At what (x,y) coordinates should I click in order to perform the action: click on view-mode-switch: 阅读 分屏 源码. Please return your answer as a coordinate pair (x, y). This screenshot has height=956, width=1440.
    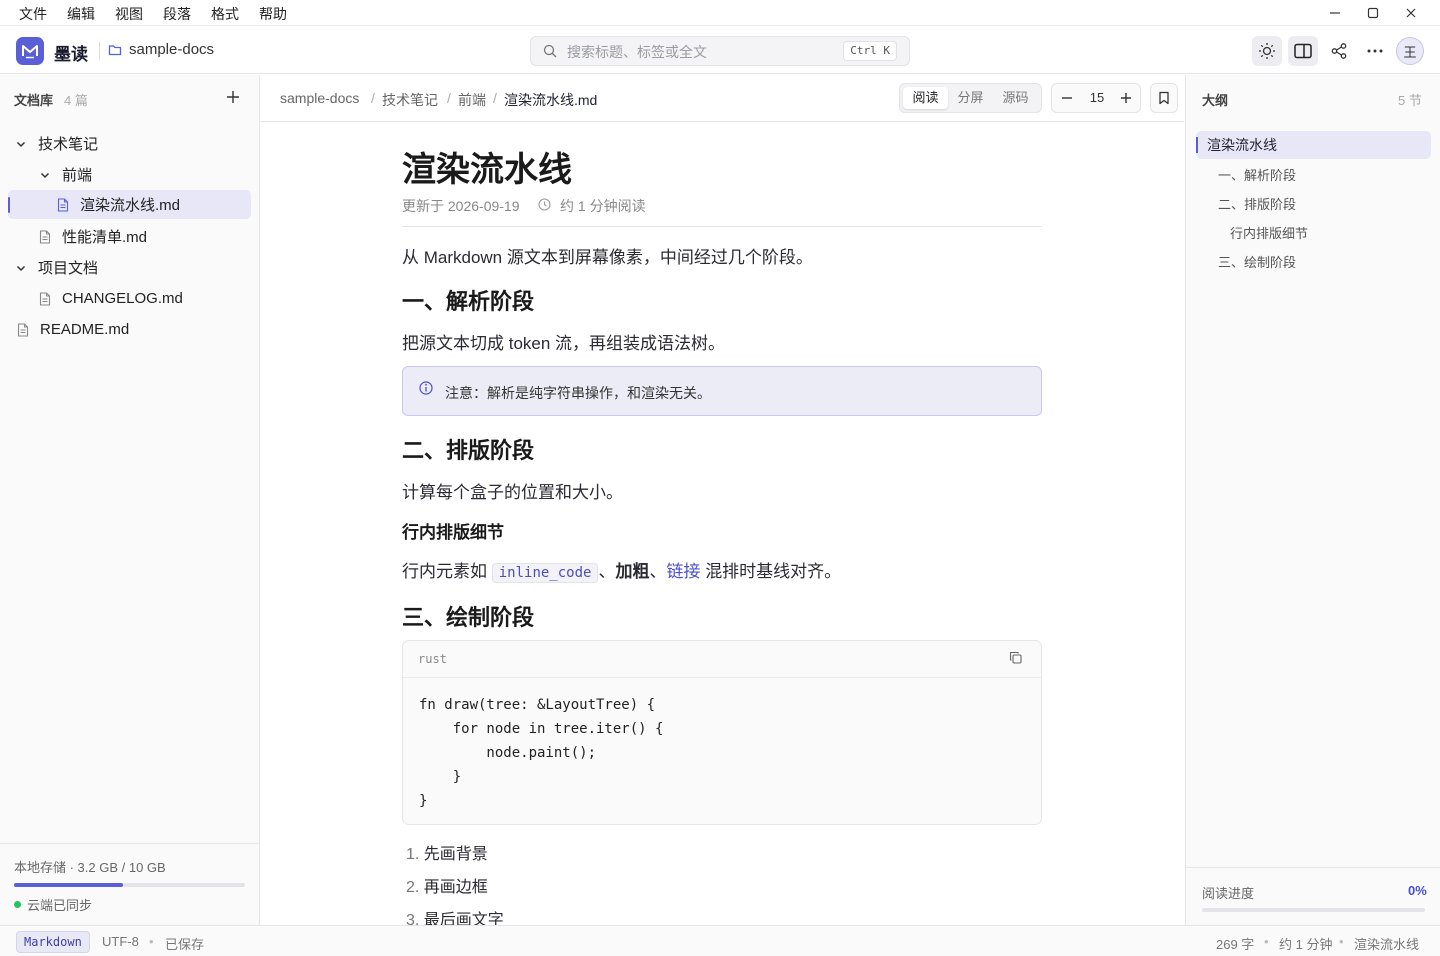
    Looking at the image, I should click on (970, 98).